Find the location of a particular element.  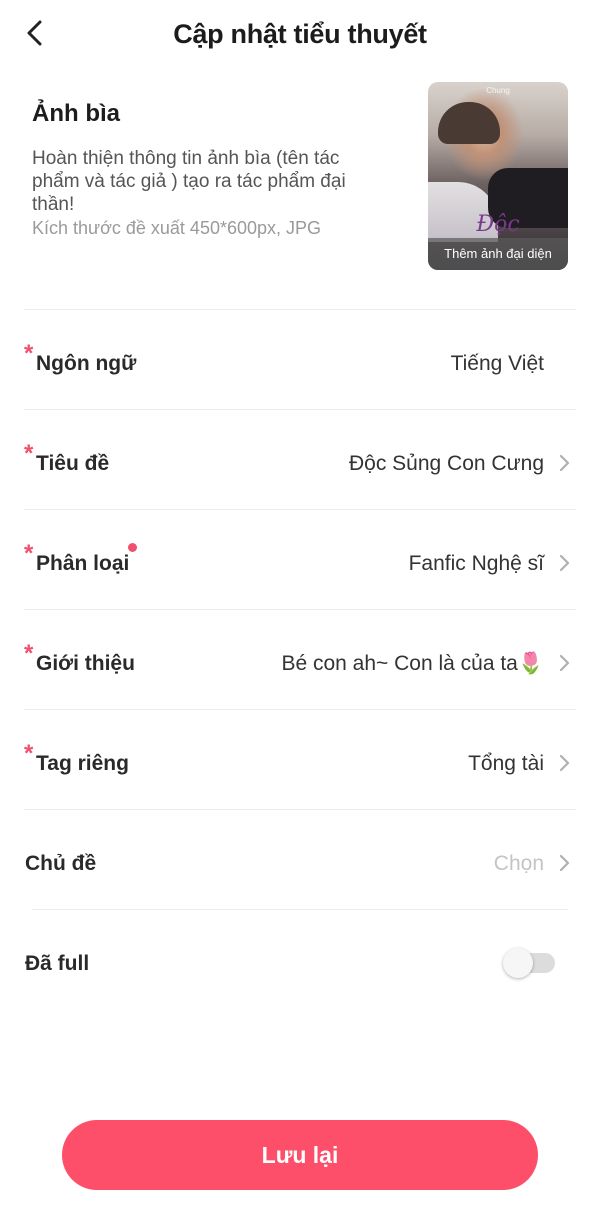

form-row: Chủ đề Chọn is located at coordinates (300, 862).